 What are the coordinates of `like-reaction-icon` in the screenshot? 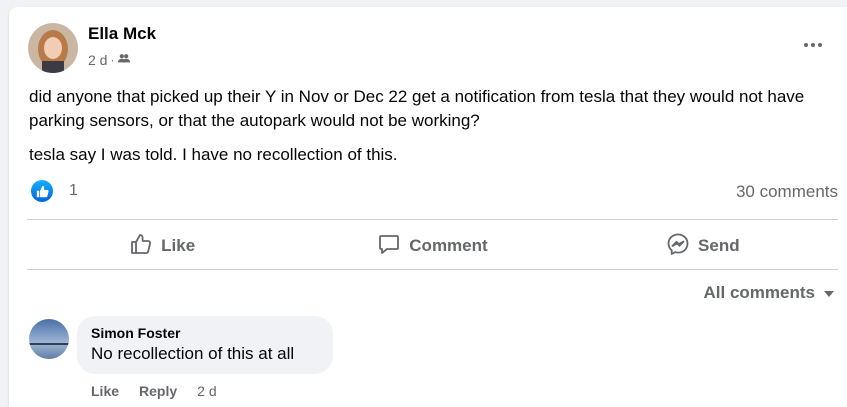 It's located at (42, 191).